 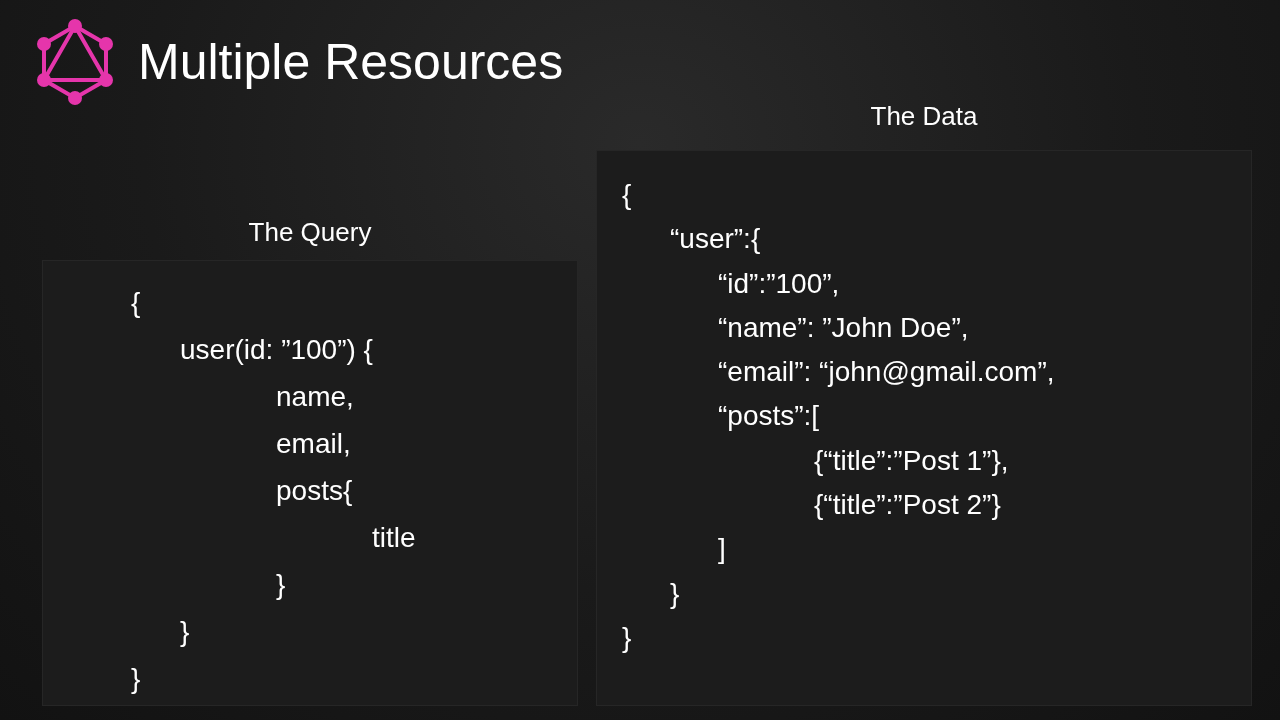 I want to click on code-line: email,, so click(x=313, y=443).